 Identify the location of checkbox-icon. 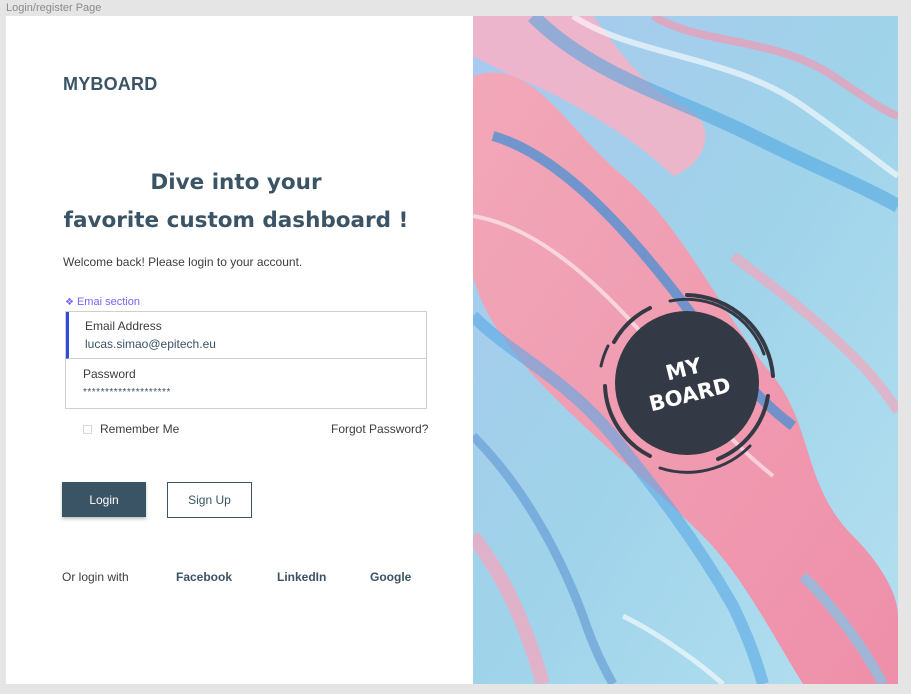
(87, 429).